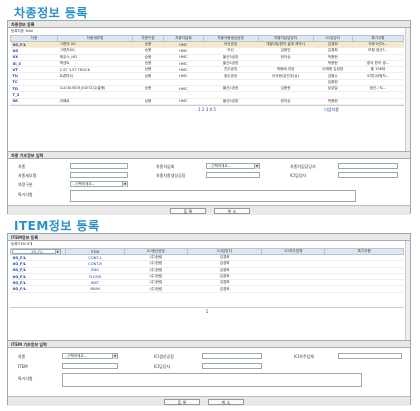 The width and height of the screenshot is (420, 411). What do you see at coordinates (148, 101) in the screenshot?
I see `vehicle-cell-2: 상용` at bounding box center [148, 101].